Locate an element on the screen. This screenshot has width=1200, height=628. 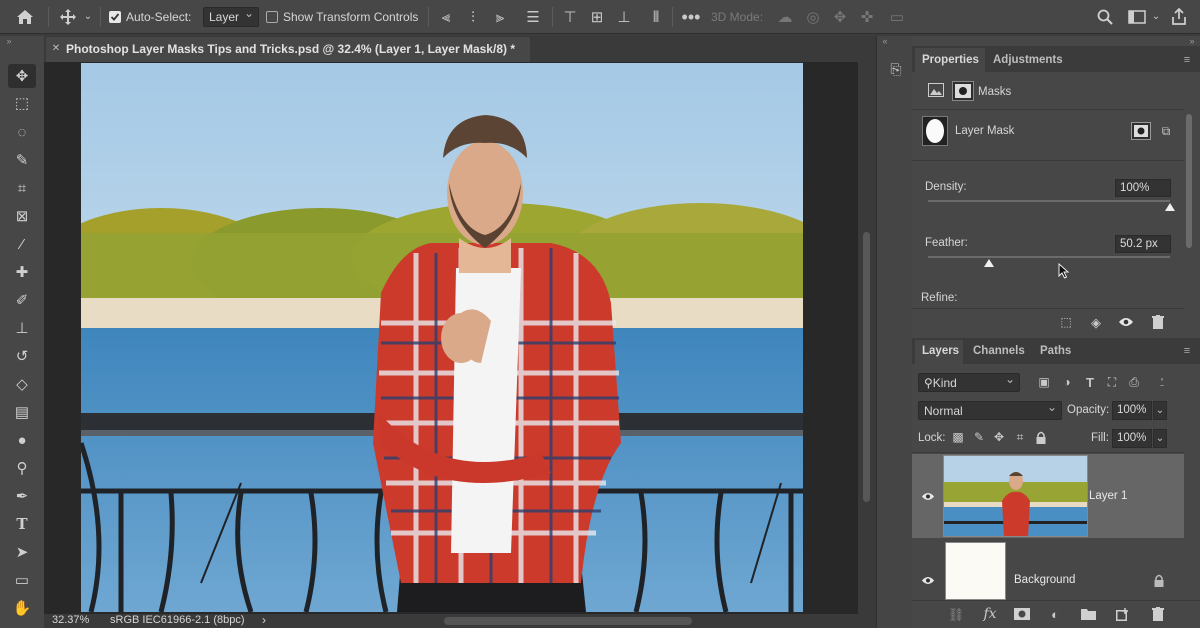
filter-adjustment-icon: ◑ is located at coordinates (1067, 382).